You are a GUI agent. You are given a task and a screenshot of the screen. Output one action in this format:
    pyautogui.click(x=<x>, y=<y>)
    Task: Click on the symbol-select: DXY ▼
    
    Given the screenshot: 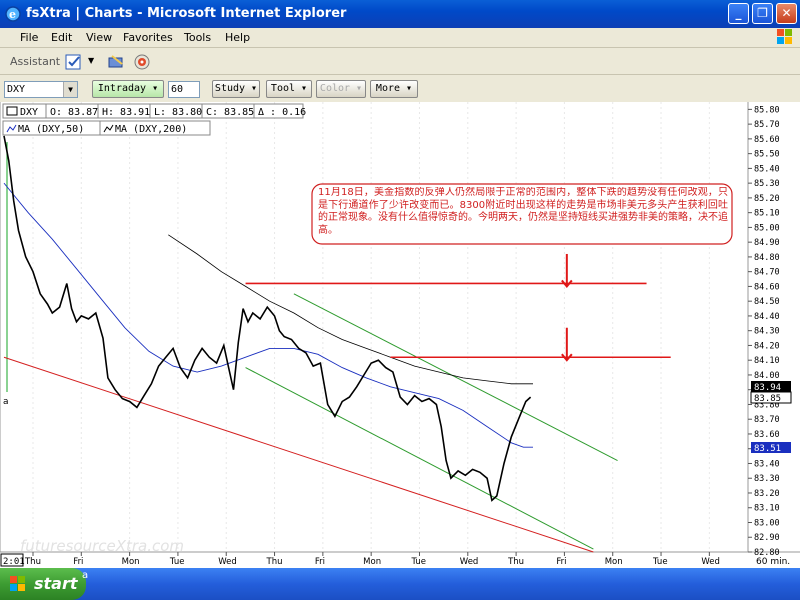 What is the action you would take?
    pyautogui.click(x=41, y=89)
    